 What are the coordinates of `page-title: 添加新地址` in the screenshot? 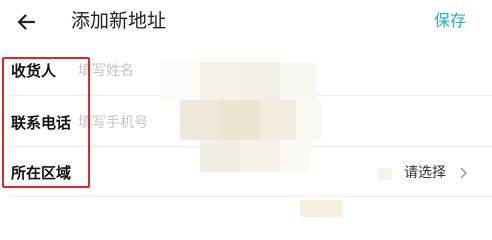 It's located at (119, 21).